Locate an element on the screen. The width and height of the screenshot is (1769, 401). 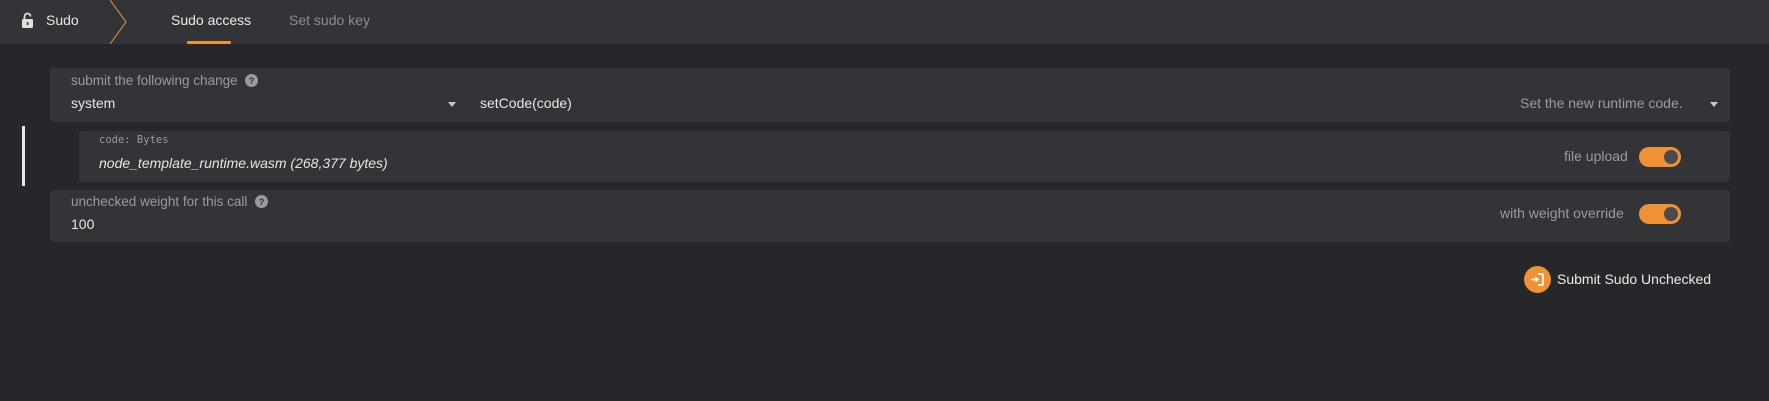
weight-override-toggle-label: with weight override is located at coordinates (1562, 213).